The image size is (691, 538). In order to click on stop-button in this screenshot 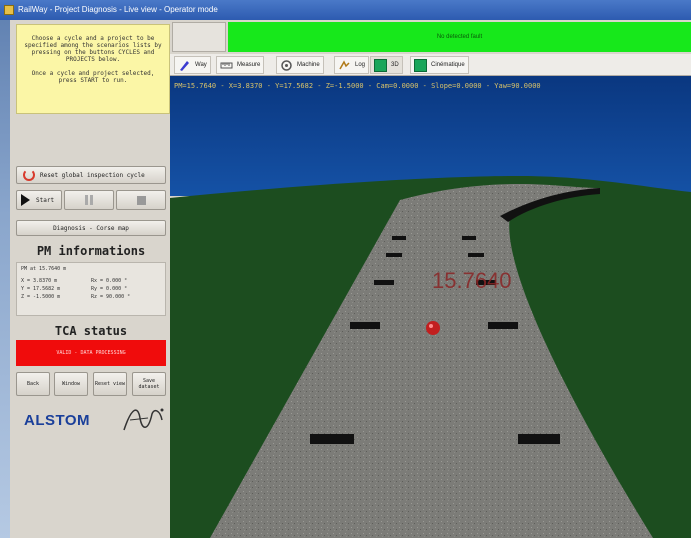, I will do `click(141, 200)`.